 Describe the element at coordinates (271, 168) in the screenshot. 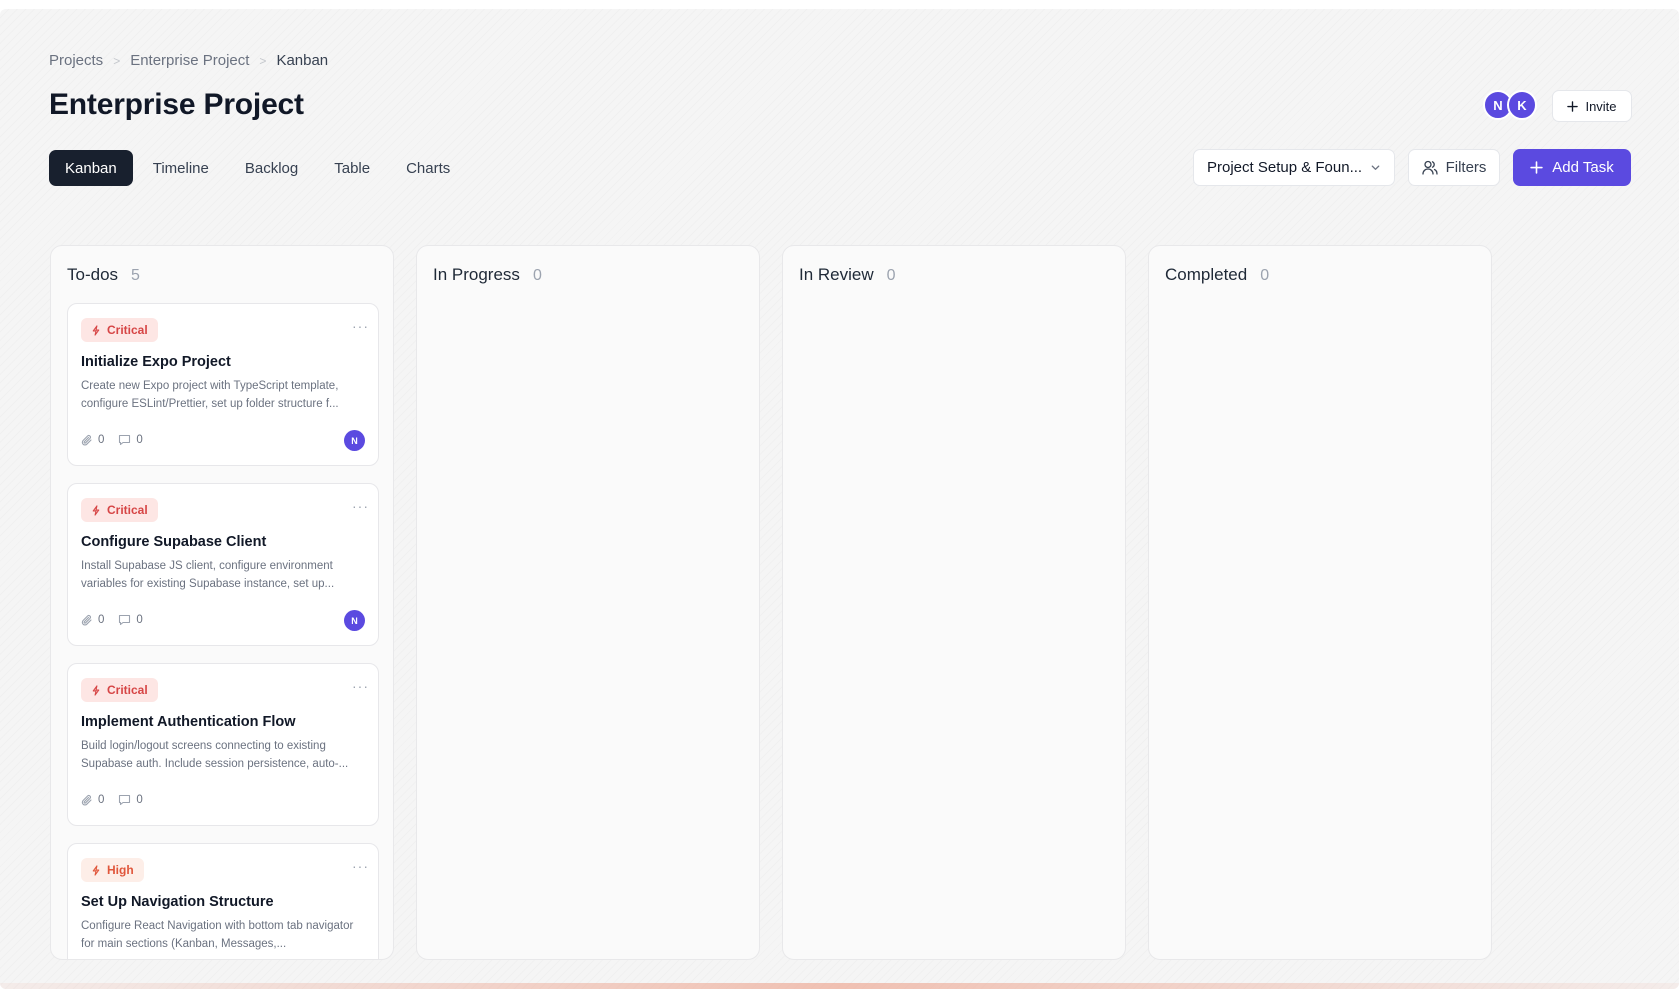

I see `tab-backlog: Backlog` at that location.